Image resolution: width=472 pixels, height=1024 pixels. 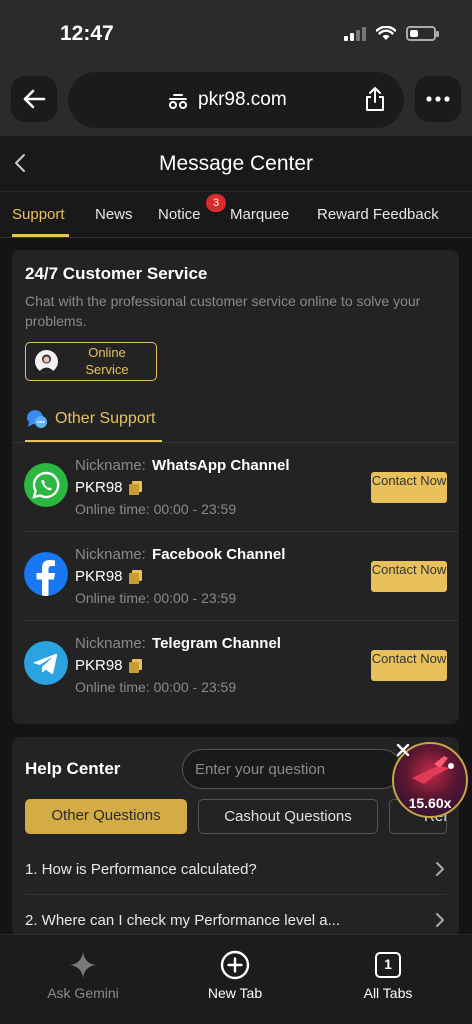 What do you see at coordinates (259, 214) in the screenshot?
I see `tab-marquee: Marquee` at bounding box center [259, 214].